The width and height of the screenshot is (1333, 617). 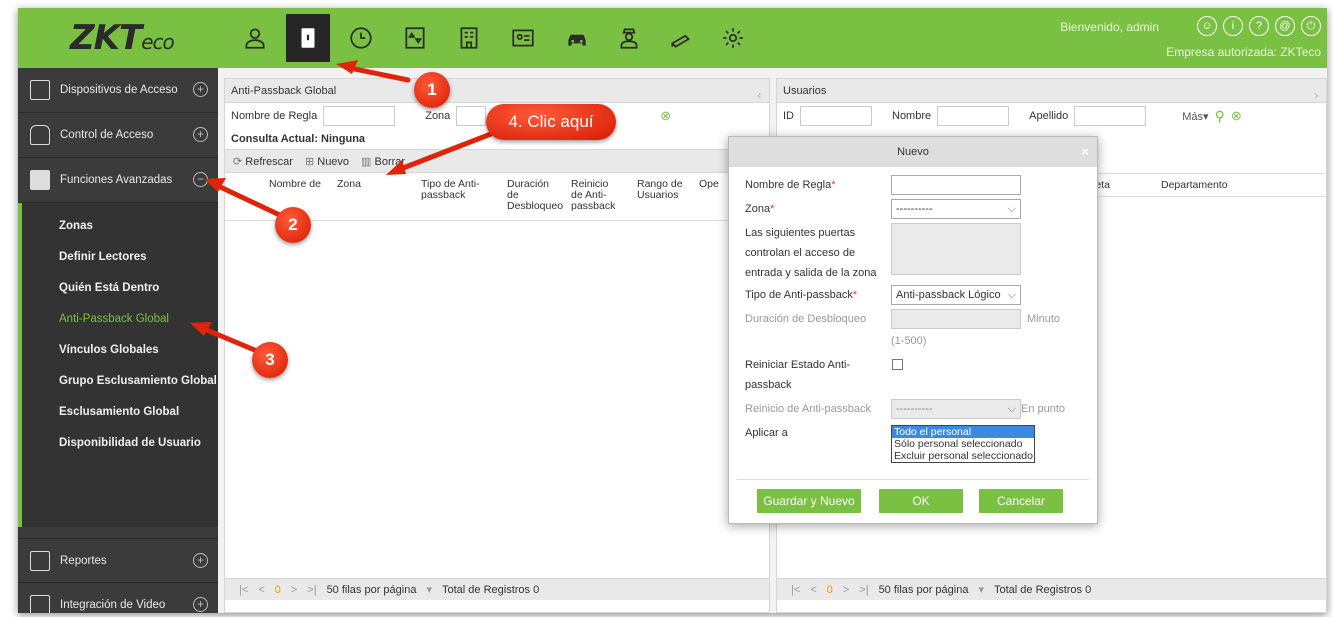 I want to click on new-button: ⊞ Nuevo, so click(x=327, y=161).